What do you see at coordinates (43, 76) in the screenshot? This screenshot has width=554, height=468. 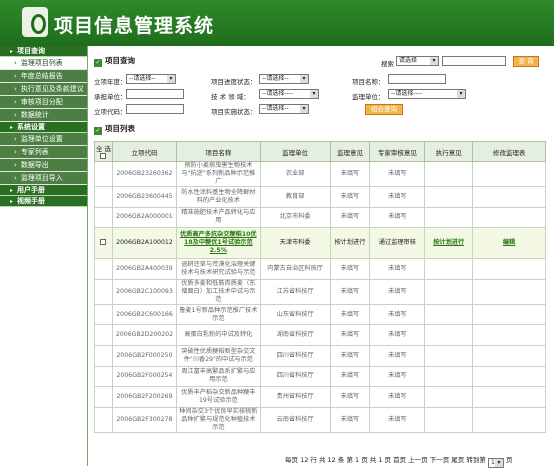 I see `sidebar-item: 年度总结报告` at bounding box center [43, 76].